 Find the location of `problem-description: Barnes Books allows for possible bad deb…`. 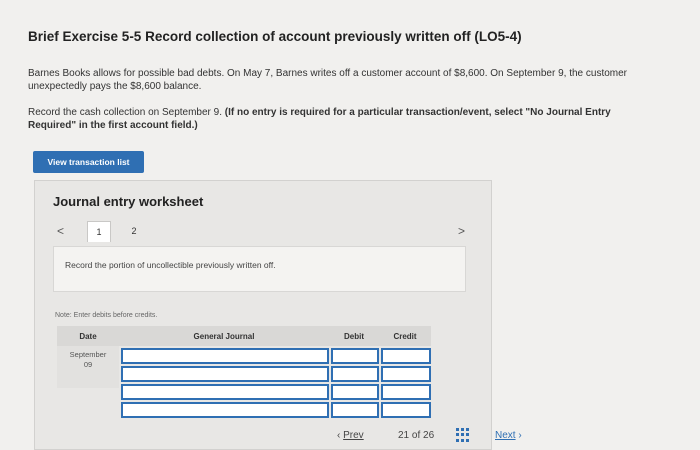

problem-description: Barnes Books allows for possible bad deb… is located at coordinates (328, 80).